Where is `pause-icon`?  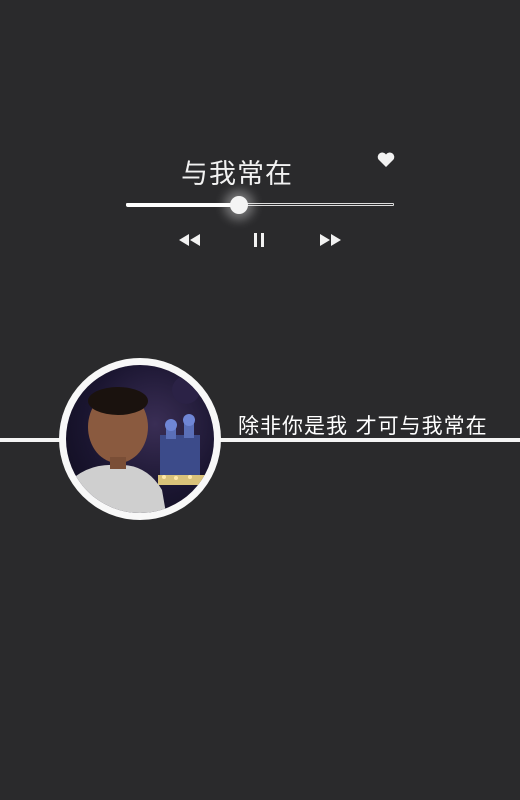
pause-icon is located at coordinates (259, 240).